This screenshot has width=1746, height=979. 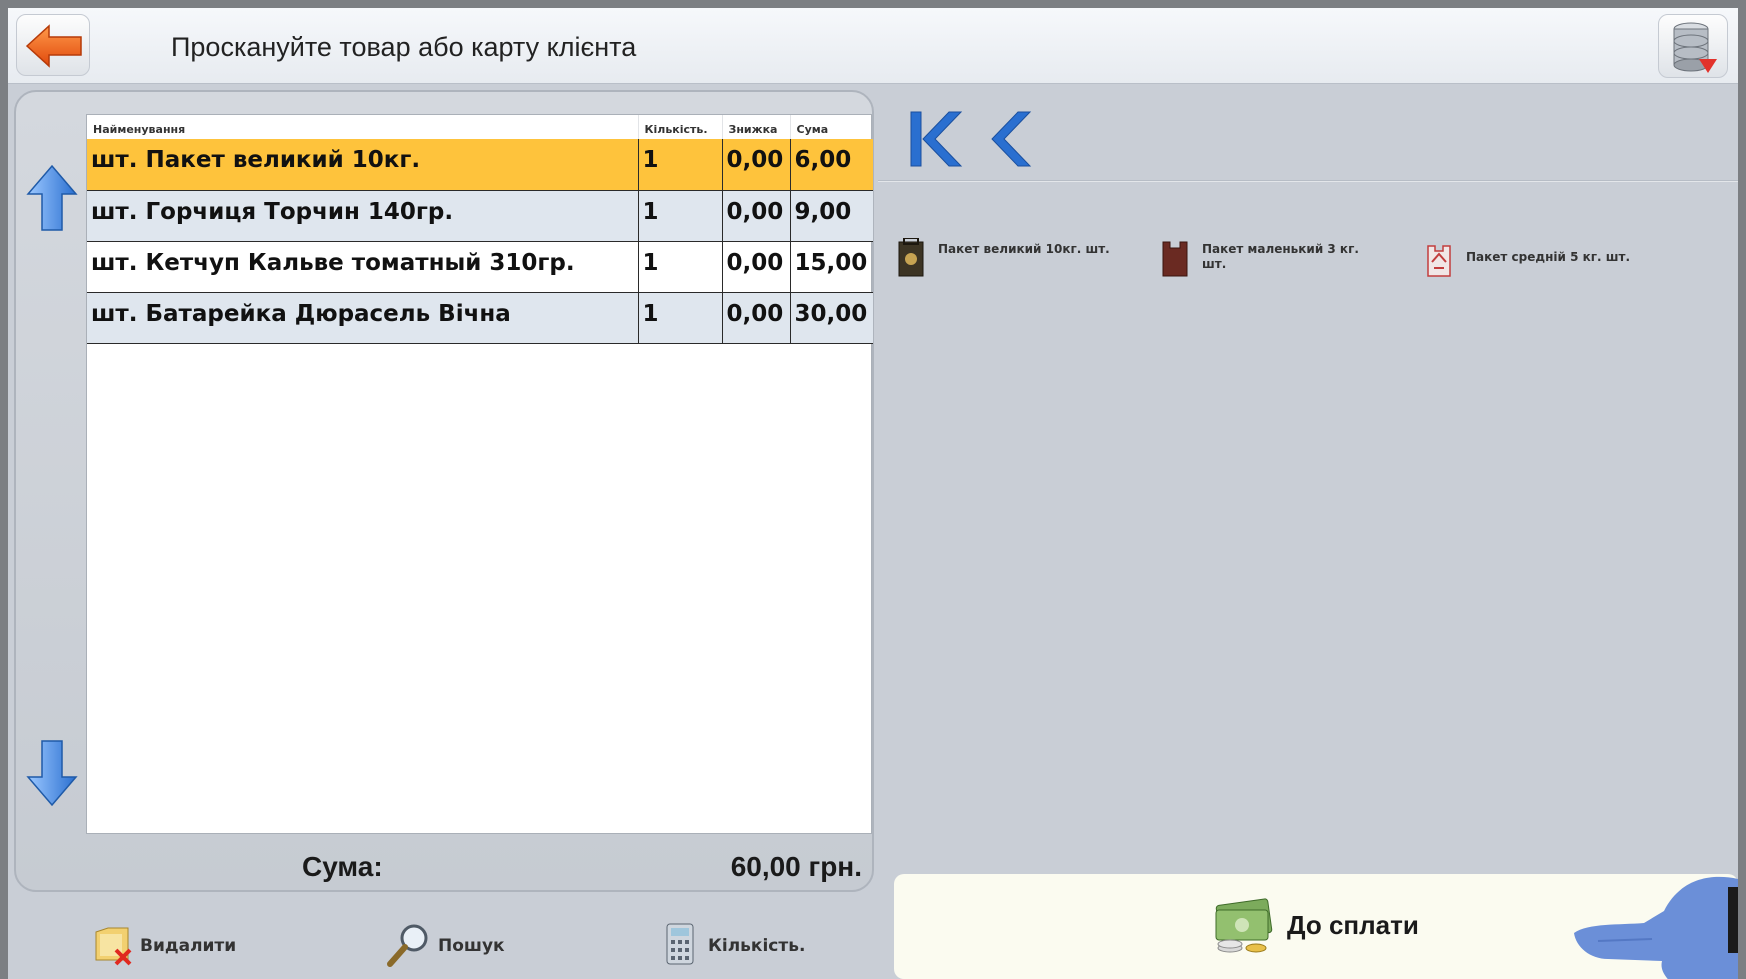 I want to click on chevron-left-icon, so click(x=1011, y=139).